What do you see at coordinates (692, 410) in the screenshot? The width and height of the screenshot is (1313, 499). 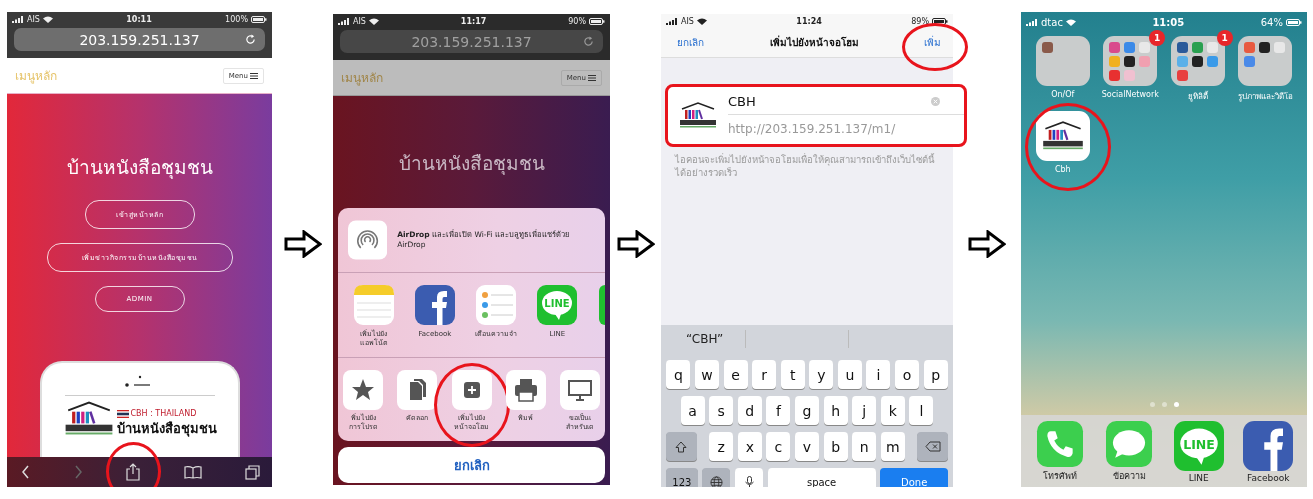 I see `keyboard-key: a` at bounding box center [692, 410].